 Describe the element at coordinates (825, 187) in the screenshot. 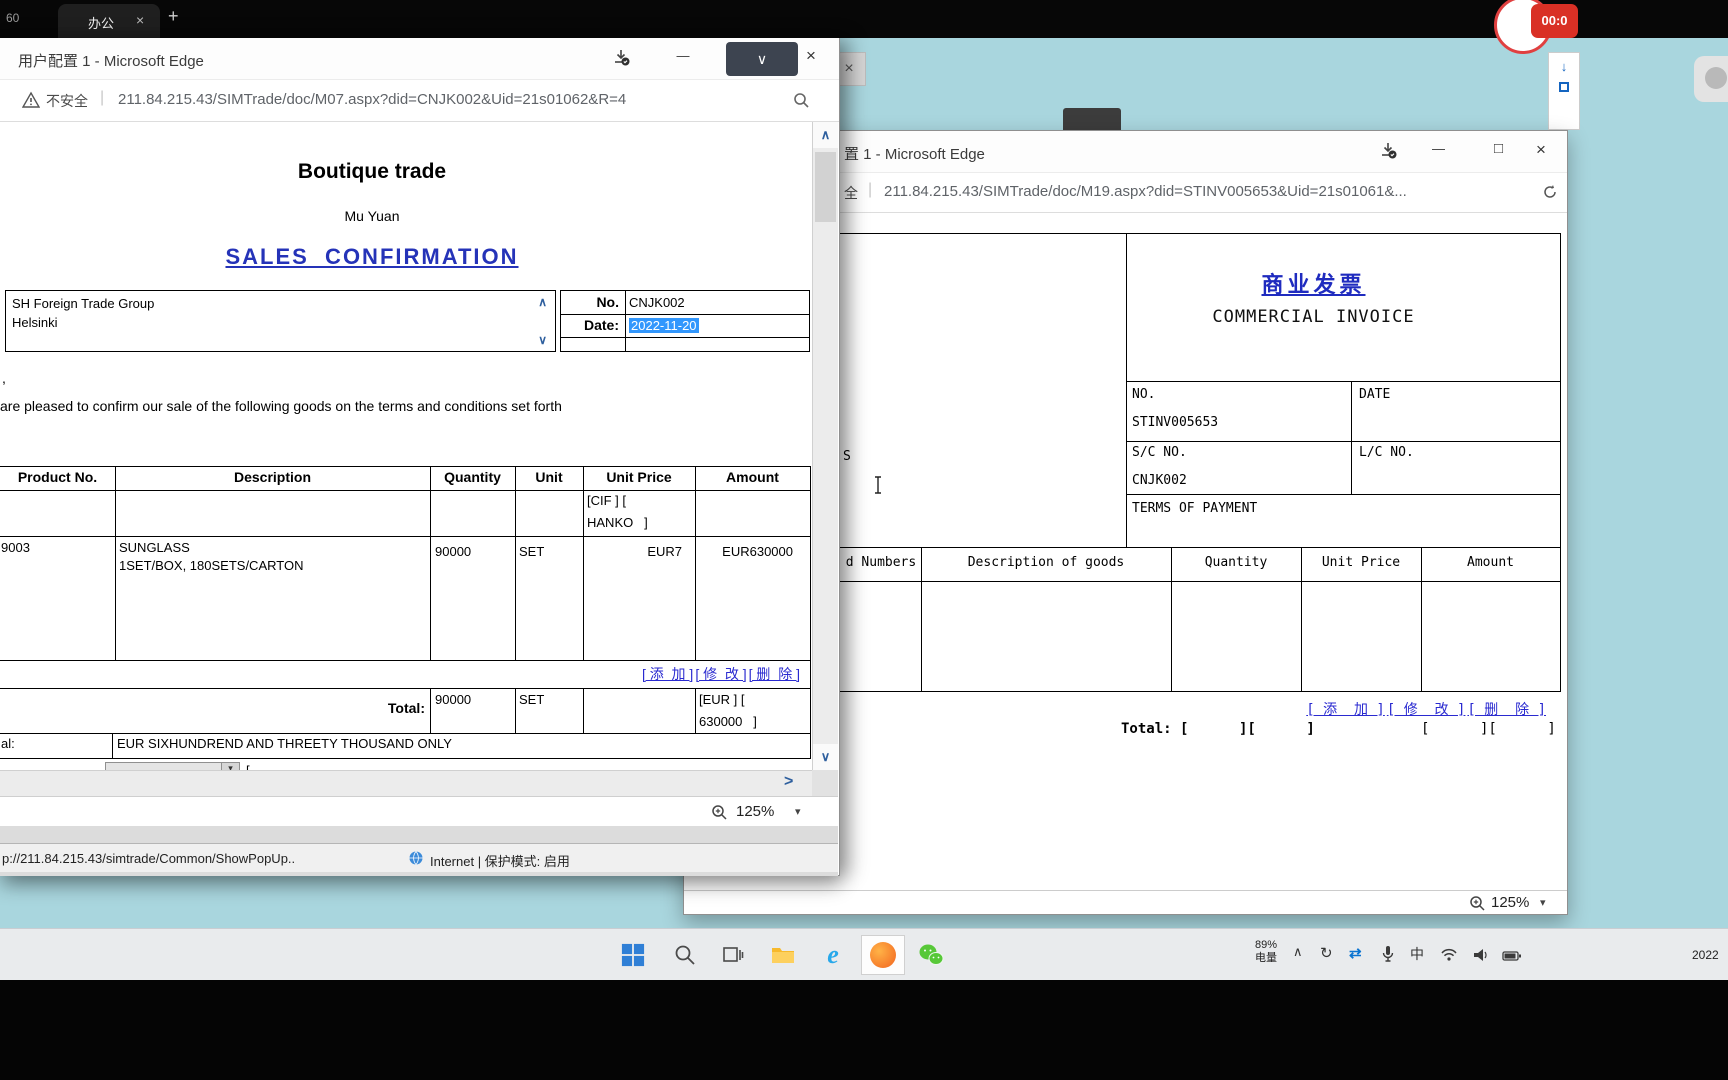

I see `scrollbar-thumb` at that location.